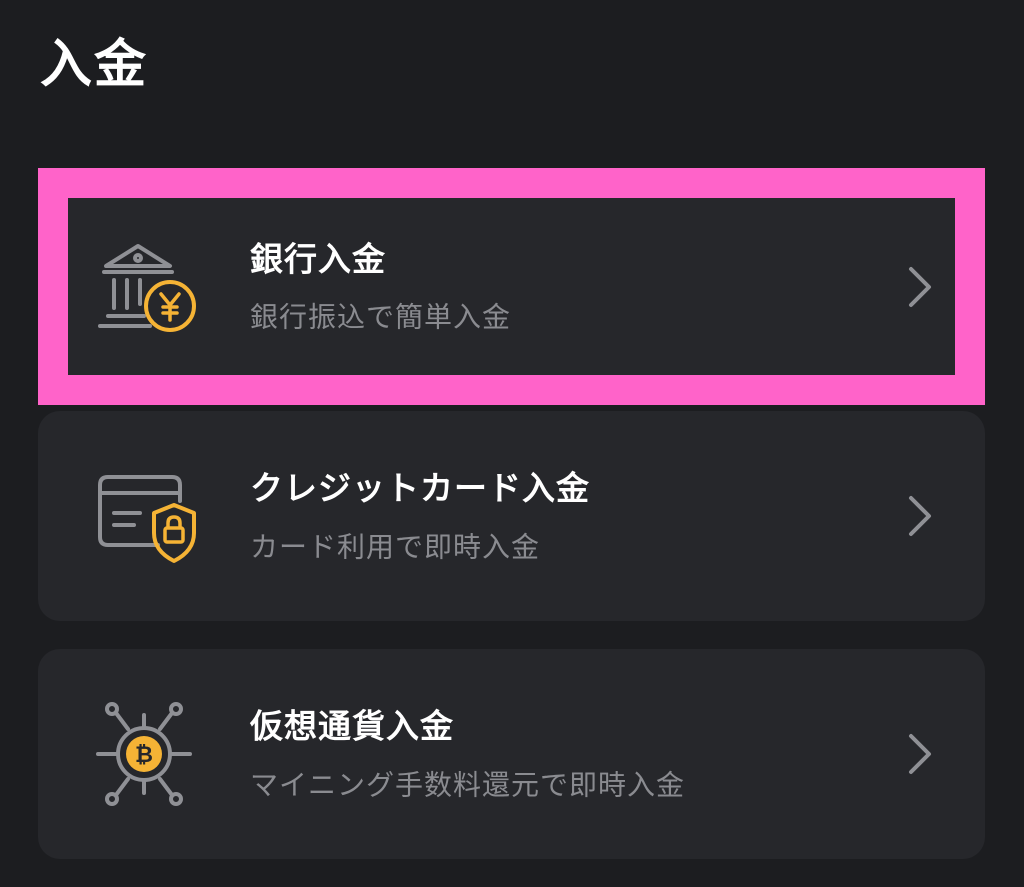 This screenshot has height=887, width=1024. Describe the element at coordinates (149, 516) in the screenshot. I see `credit-card-lock-icon` at that location.